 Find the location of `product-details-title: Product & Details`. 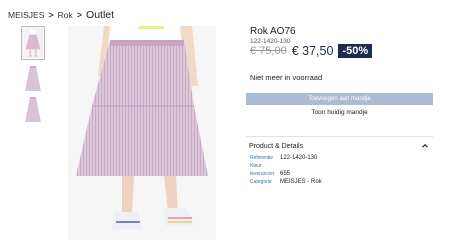

product-details-title: Product & Details is located at coordinates (276, 146).